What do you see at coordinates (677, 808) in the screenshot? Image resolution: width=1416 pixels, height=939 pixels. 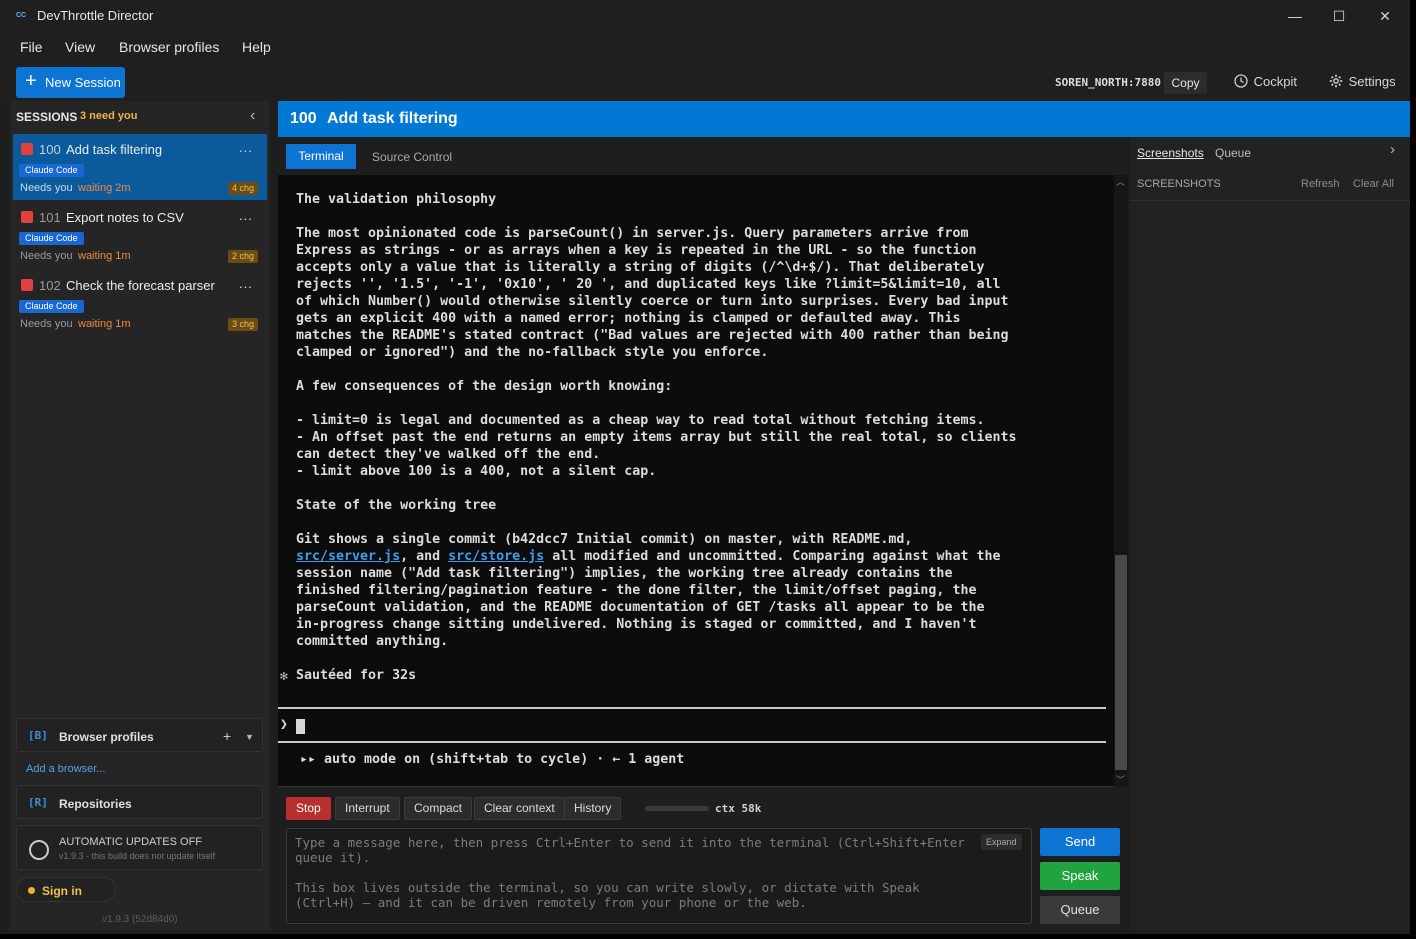 I see `context-usage-bar` at bounding box center [677, 808].